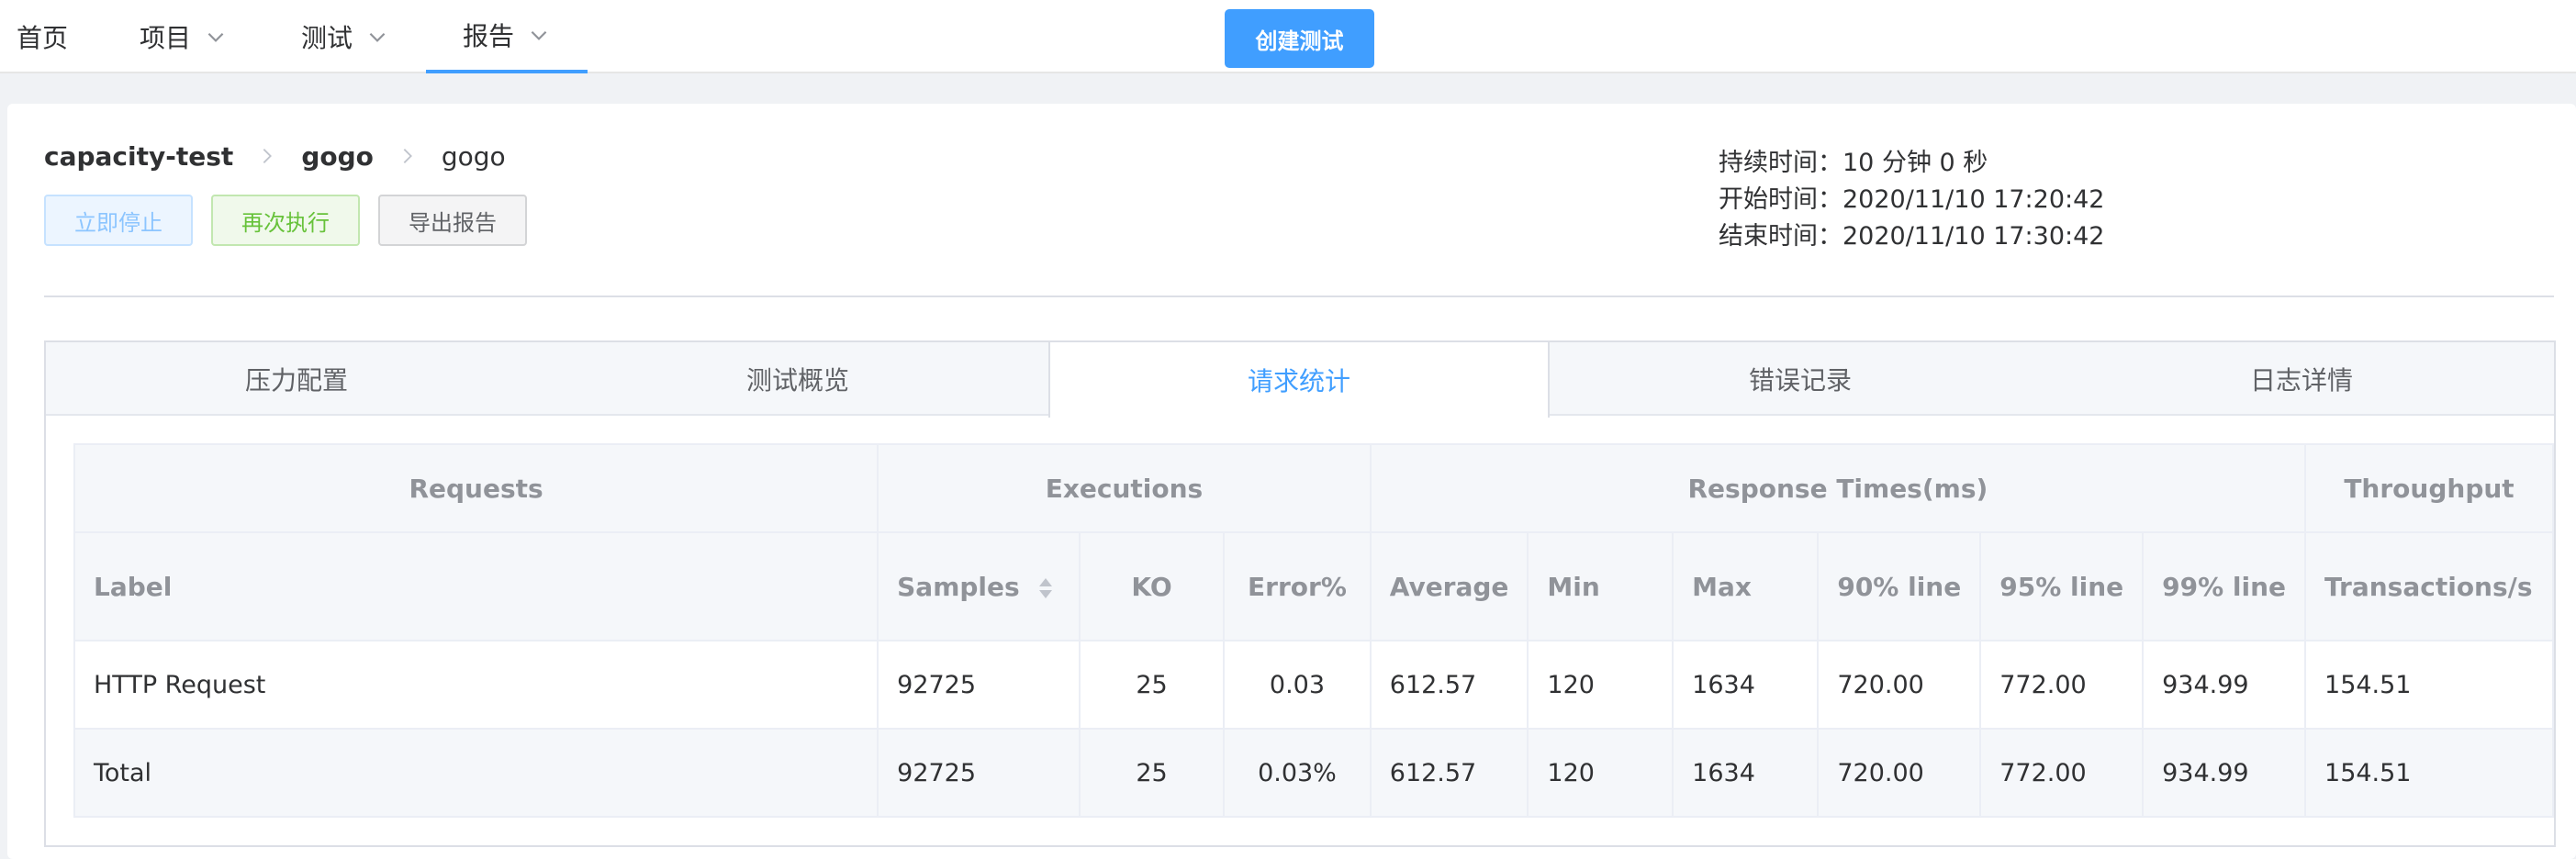 The width and height of the screenshot is (2576, 859). I want to click on tab-request-stats: 请求统计, so click(1299, 380).